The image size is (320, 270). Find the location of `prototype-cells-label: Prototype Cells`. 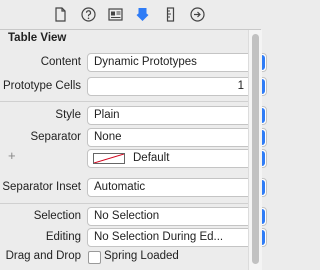

prototype-cells-label: Prototype Cells is located at coordinates (42, 86).